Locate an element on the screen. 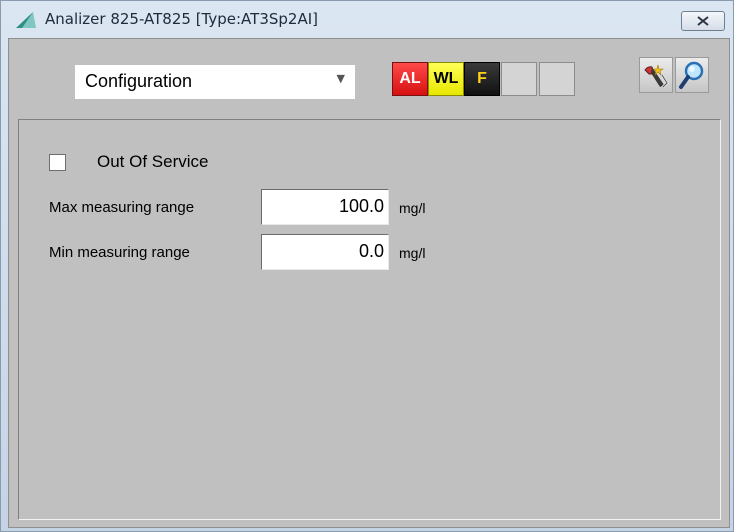 This screenshot has height=532, width=734. configure-button is located at coordinates (656, 75).